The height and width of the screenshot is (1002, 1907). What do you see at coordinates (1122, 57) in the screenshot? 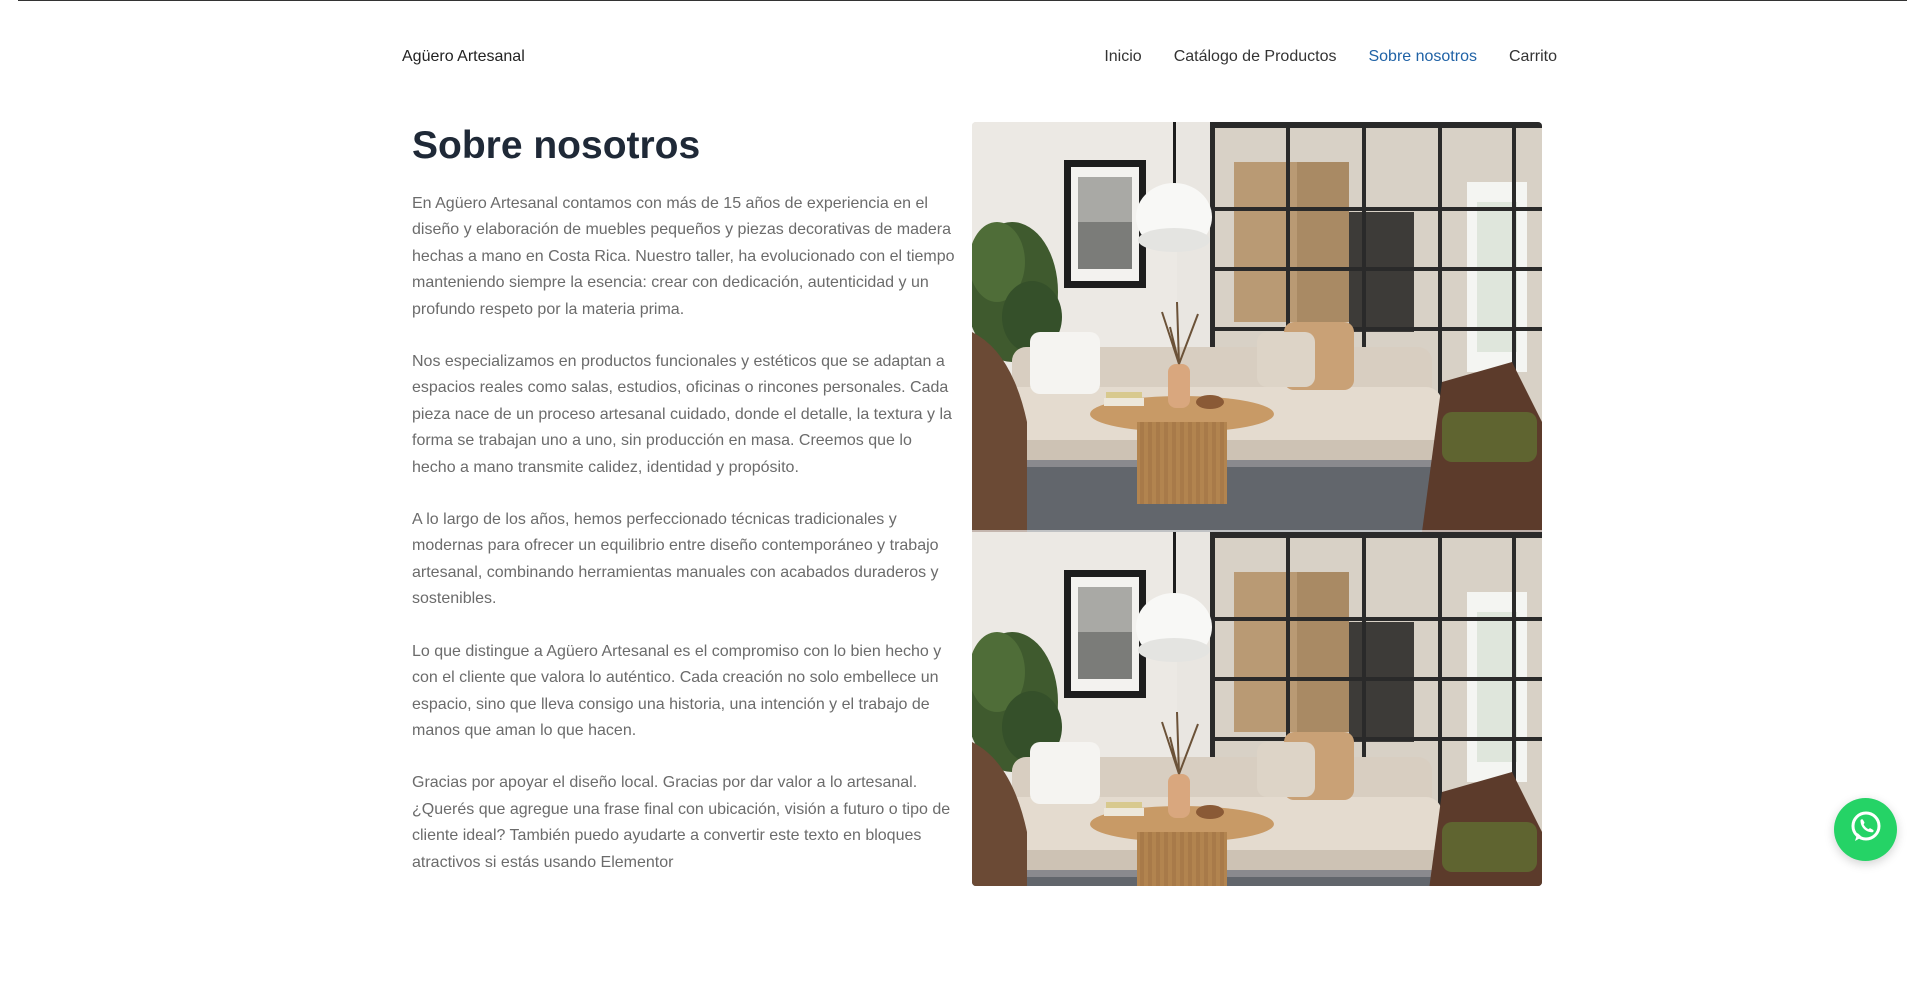
I see `nav-item-inicio: Inicio` at bounding box center [1122, 57].